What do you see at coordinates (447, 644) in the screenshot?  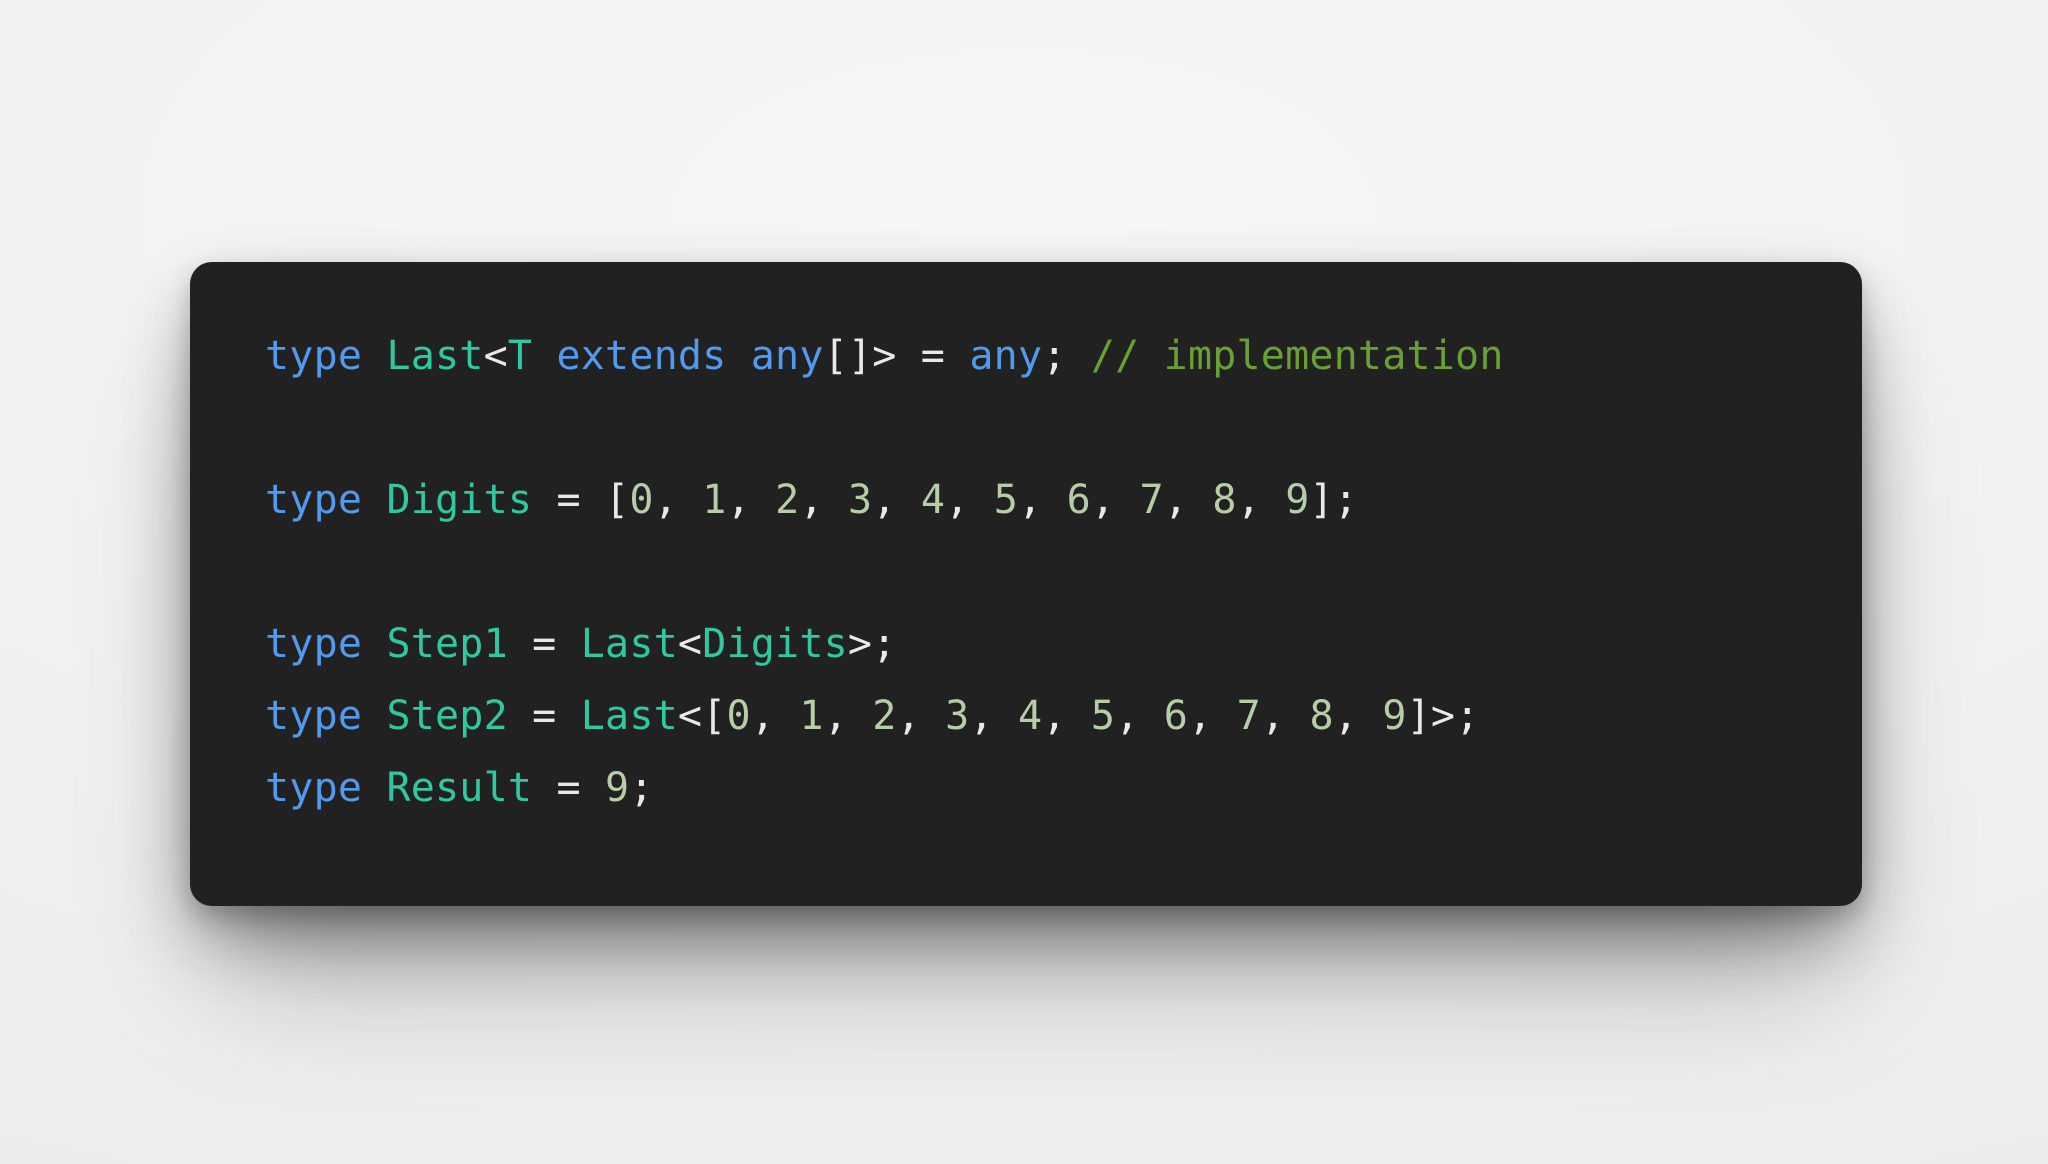 I see `code-token-type: Step1` at bounding box center [447, 644].